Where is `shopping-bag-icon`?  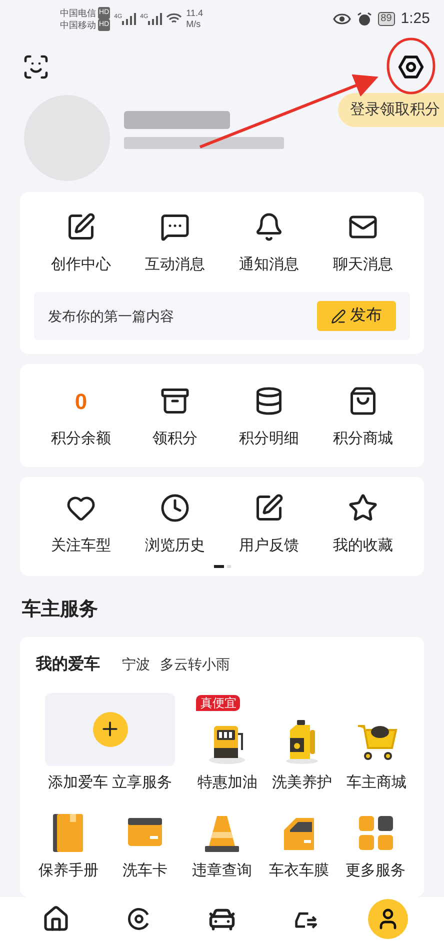 shopping-bag-icon is located at coordinates (363, 401).